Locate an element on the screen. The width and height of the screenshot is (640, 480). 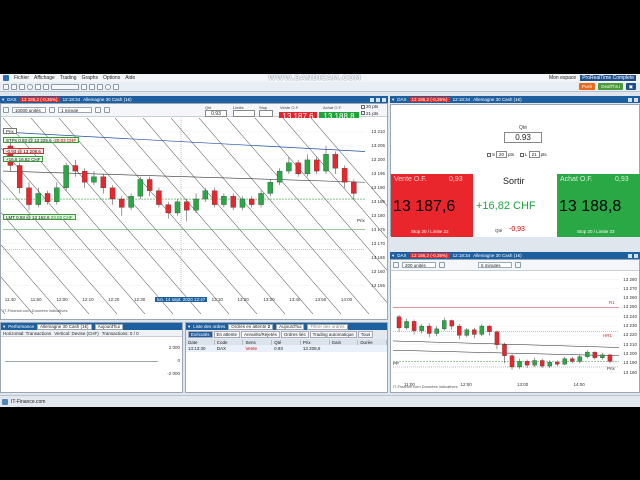
perf-horizontal: Horizontal: Transactions is located at coordinates (27, 333).